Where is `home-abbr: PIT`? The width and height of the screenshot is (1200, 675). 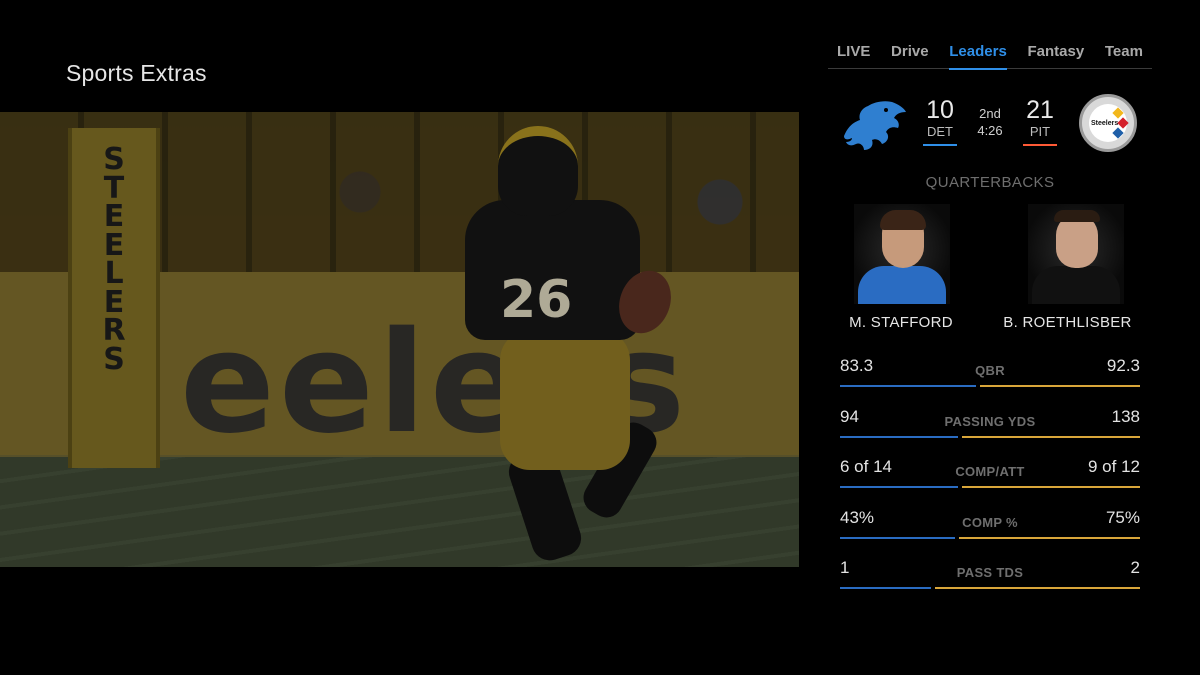 home-abbr: PIT is located at coordinates (1040, 131).